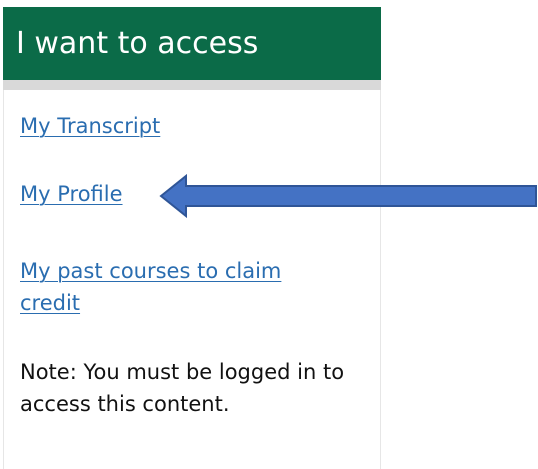 The image size is (538, 469). What do you see at coordinates (90, 126) in the screenshot?
I see `my-transcript-link: My Transcript` at bounding box center [90, 126].